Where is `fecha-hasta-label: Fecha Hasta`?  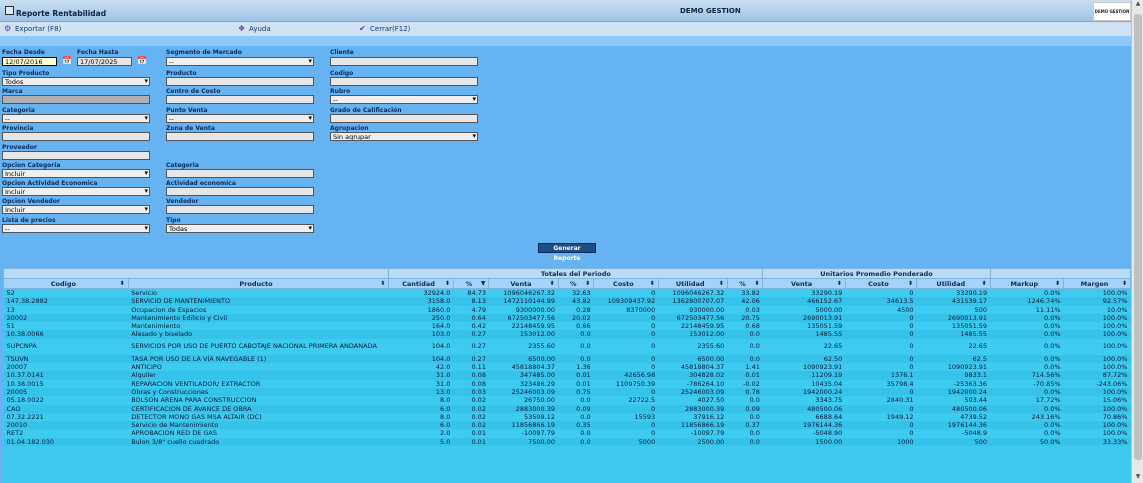 fecha-hasta-label: Fecha Hasta is located at coordinates (98, 52).